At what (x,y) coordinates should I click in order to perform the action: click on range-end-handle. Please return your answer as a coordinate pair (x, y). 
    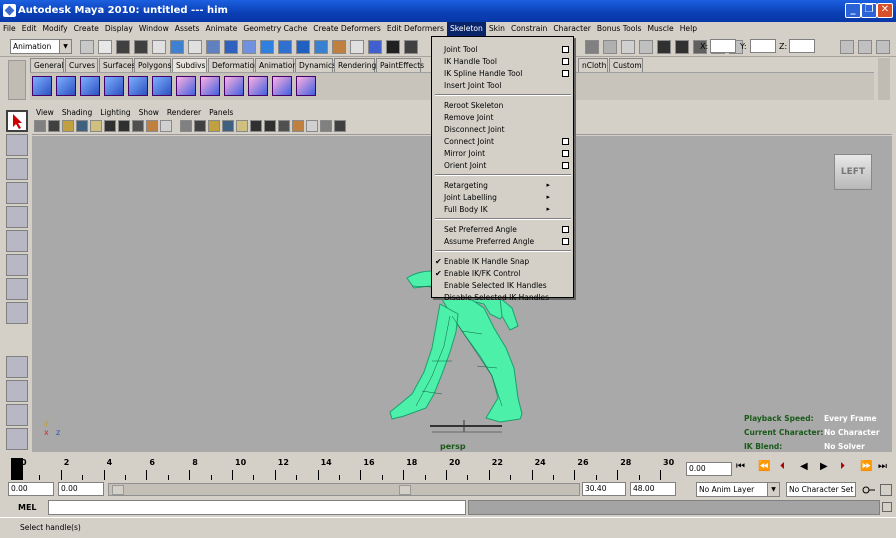
    Looking at the image, I should click on (405, 490).